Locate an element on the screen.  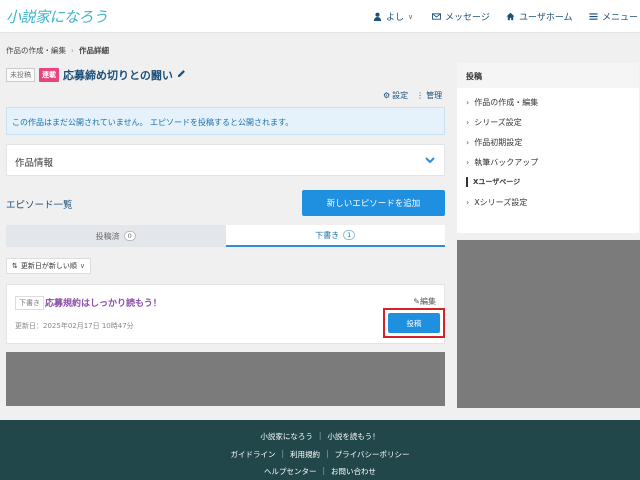
sidebar-subheading-label: Xユーザページ is located at coordinates (497, 182).